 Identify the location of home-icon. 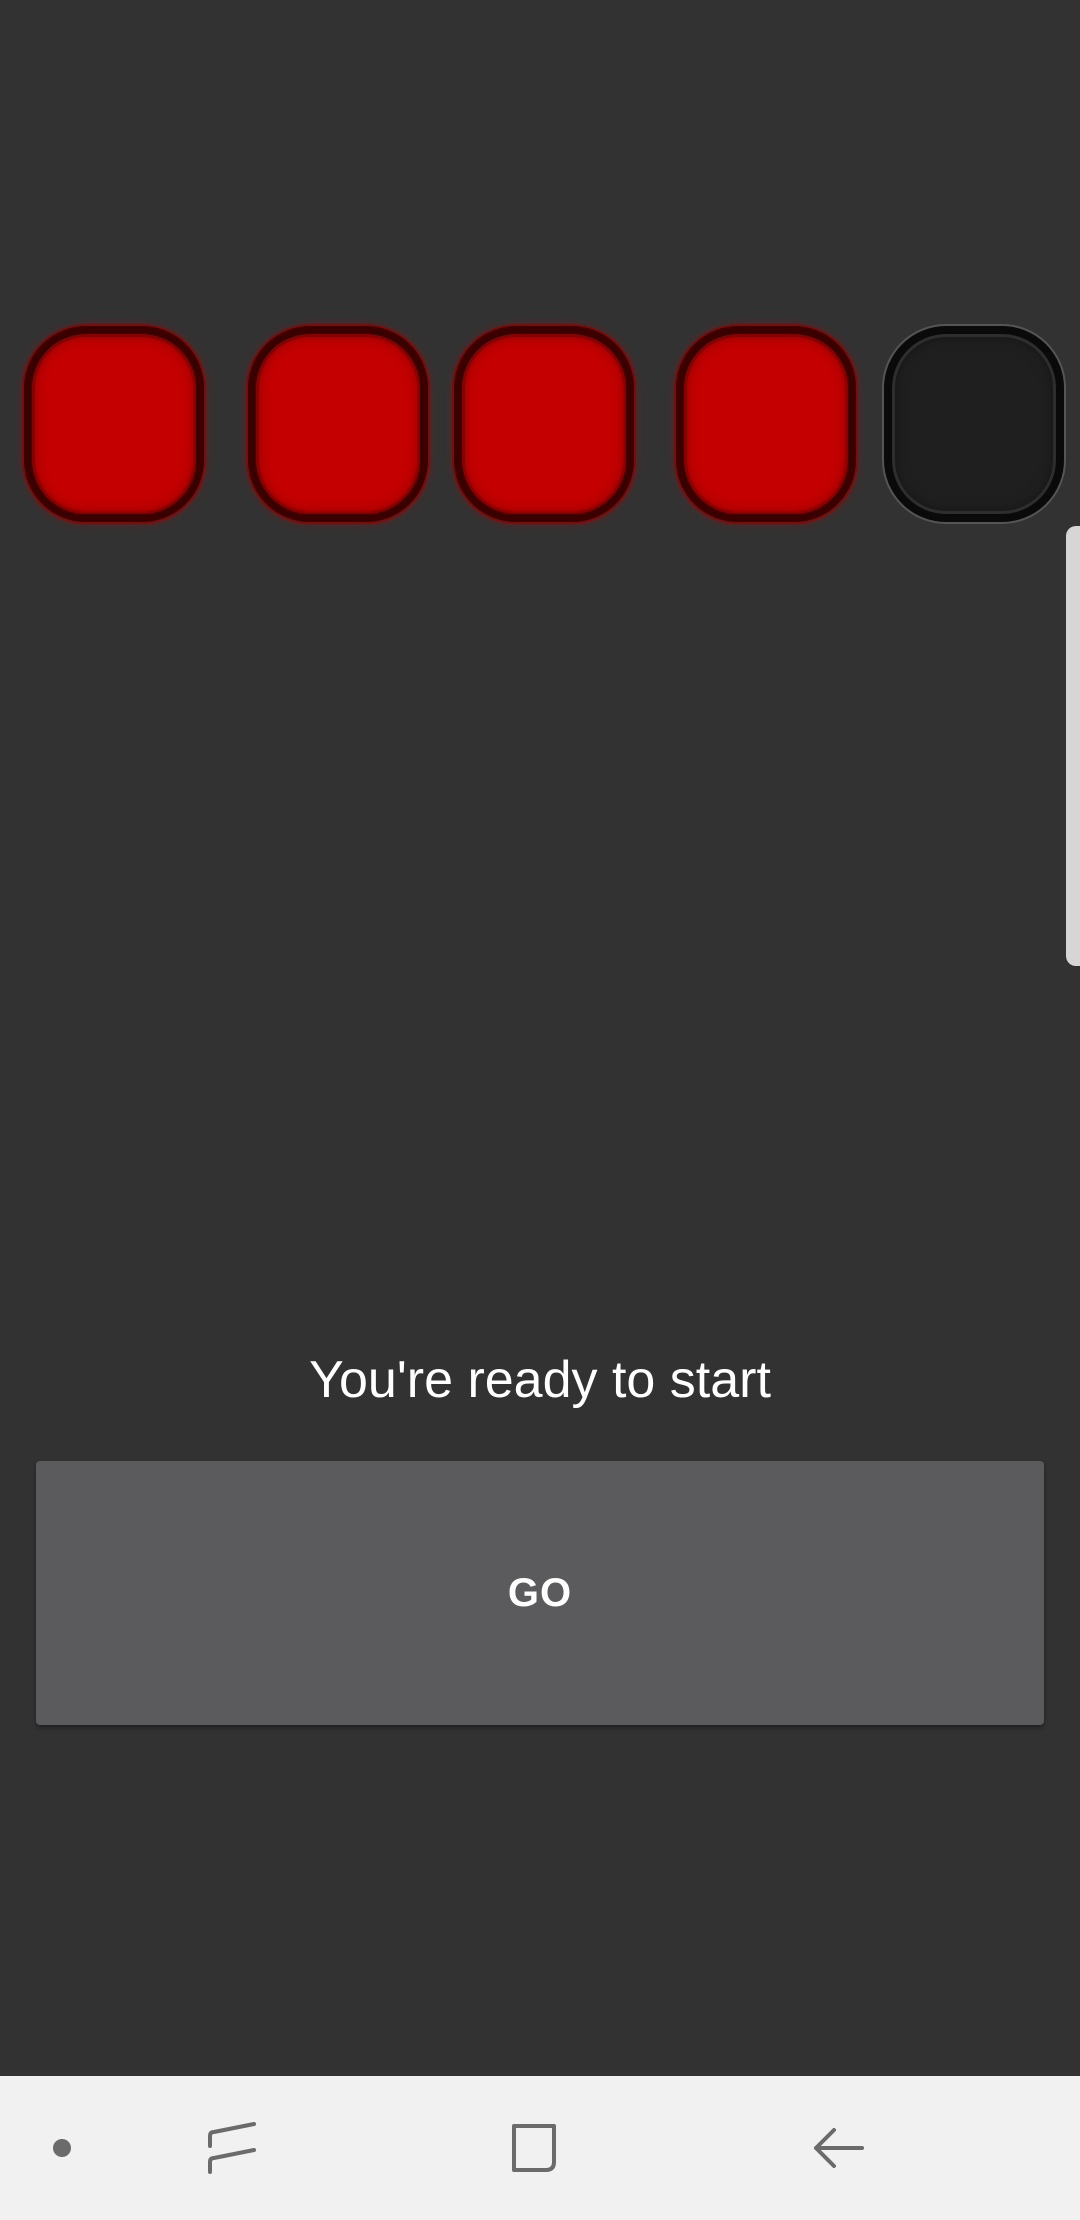
(534, 2148).